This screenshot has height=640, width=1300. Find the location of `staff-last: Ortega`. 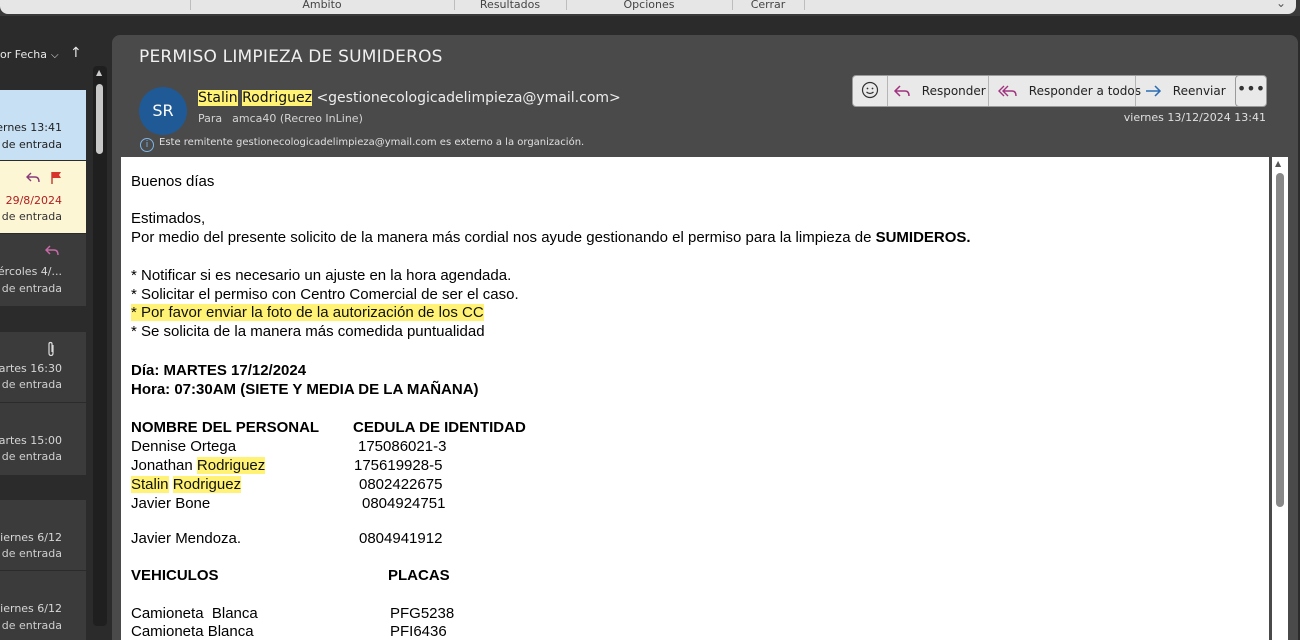

staff-last: Ortega is located at coordinates (213, 446).